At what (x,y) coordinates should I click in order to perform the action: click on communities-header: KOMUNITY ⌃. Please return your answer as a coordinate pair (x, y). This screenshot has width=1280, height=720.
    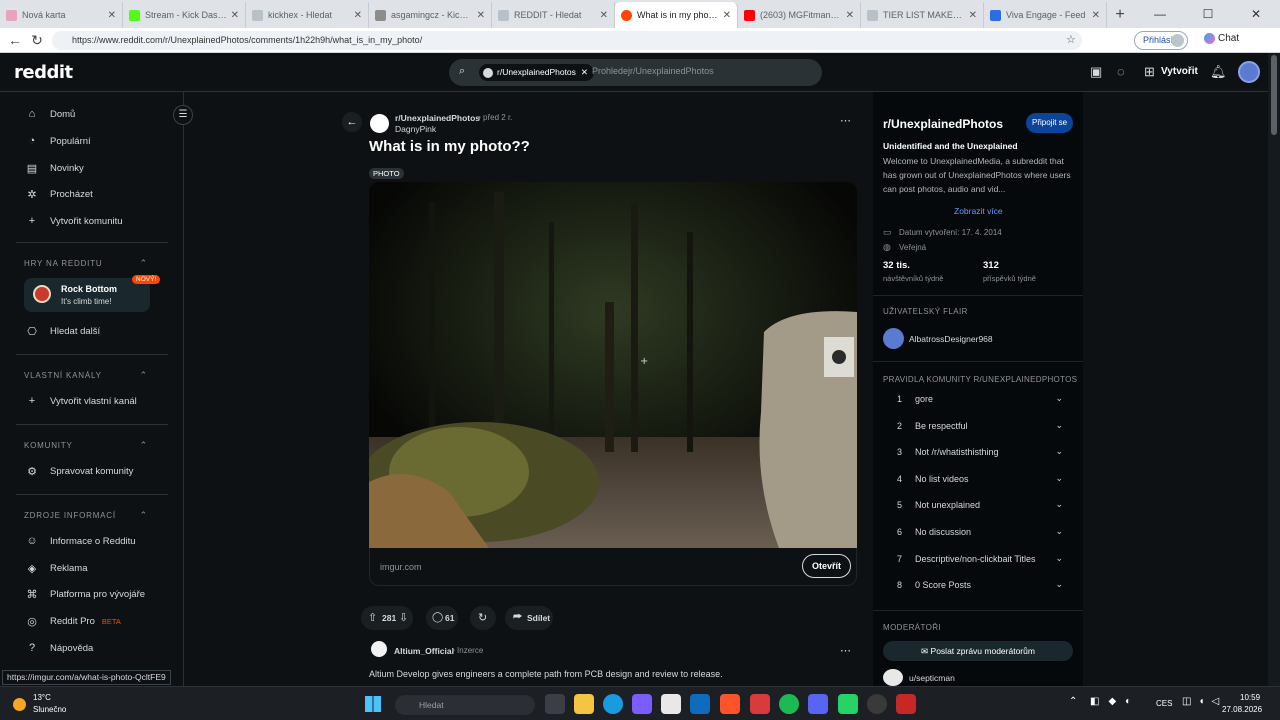
    Looking at the image, I should click on (89, 445).